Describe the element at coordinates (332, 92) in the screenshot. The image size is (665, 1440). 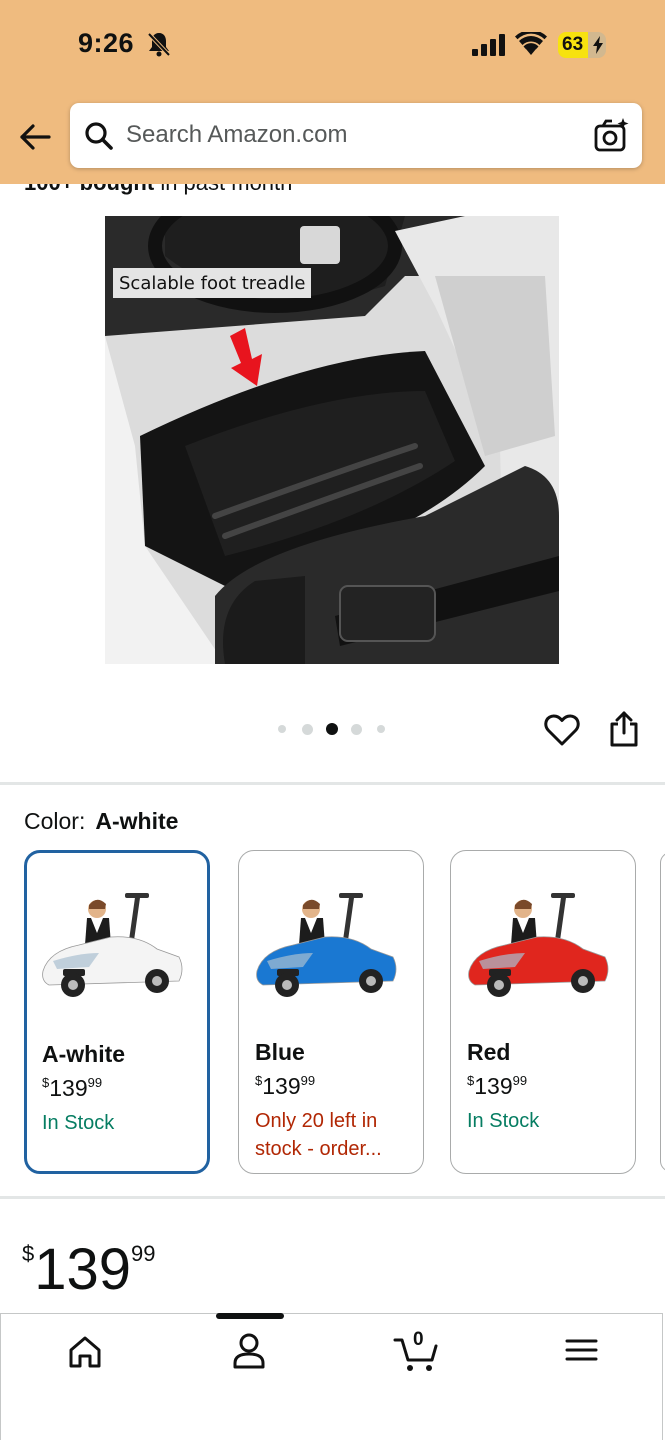
I see `header: 9:26 63` at that location.